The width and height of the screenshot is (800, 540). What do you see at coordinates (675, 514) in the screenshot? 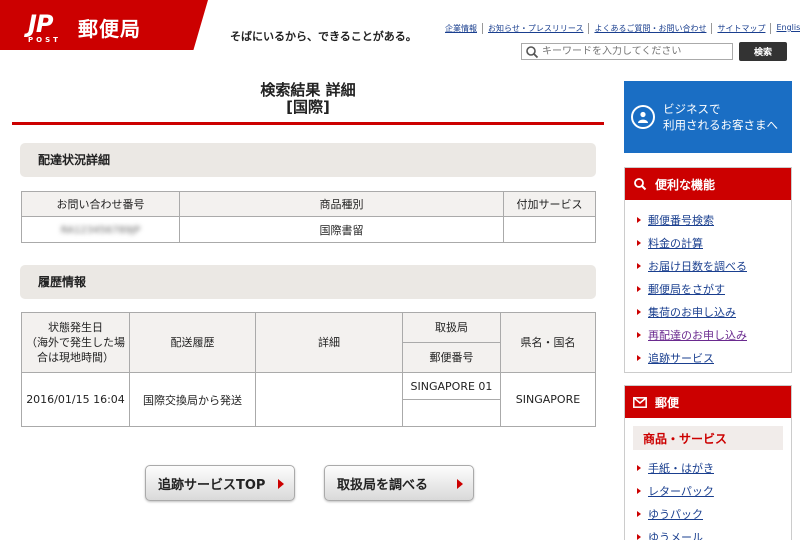
I see `link-yu-pack: ゆうパック` at bounding box center [675, 514].